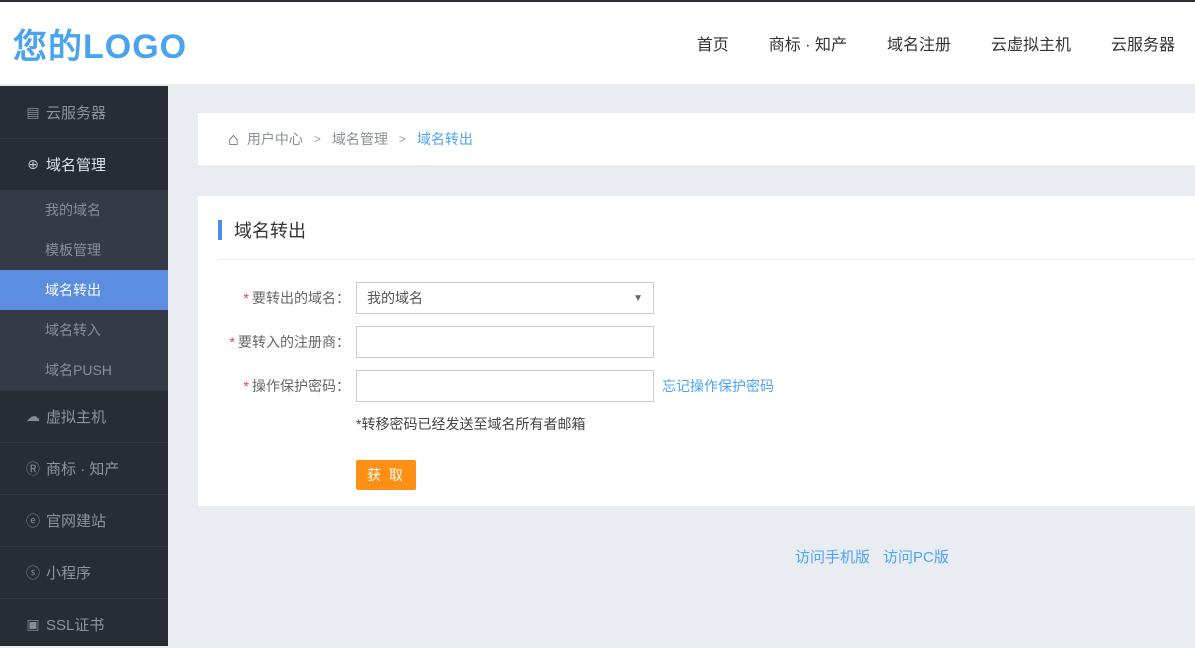  I want to click on title-accent-bar, so click(220, 230).